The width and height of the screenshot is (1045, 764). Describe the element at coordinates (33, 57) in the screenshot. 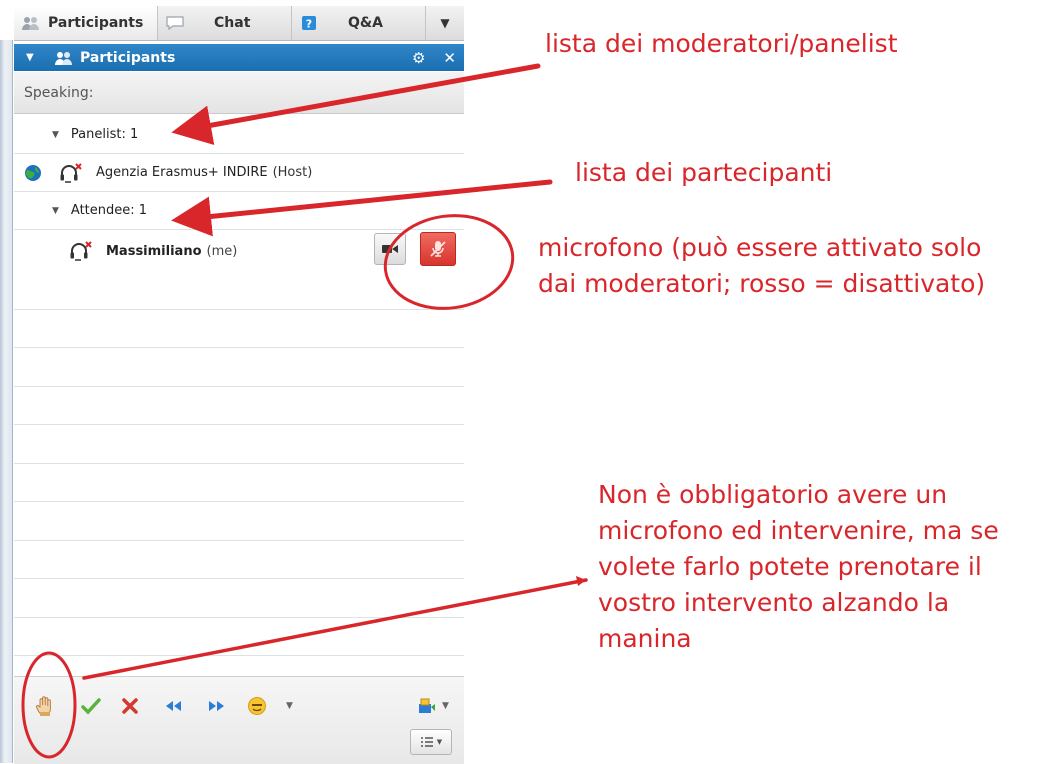

I see `collapse-triangle-icon: ▼` at that location.